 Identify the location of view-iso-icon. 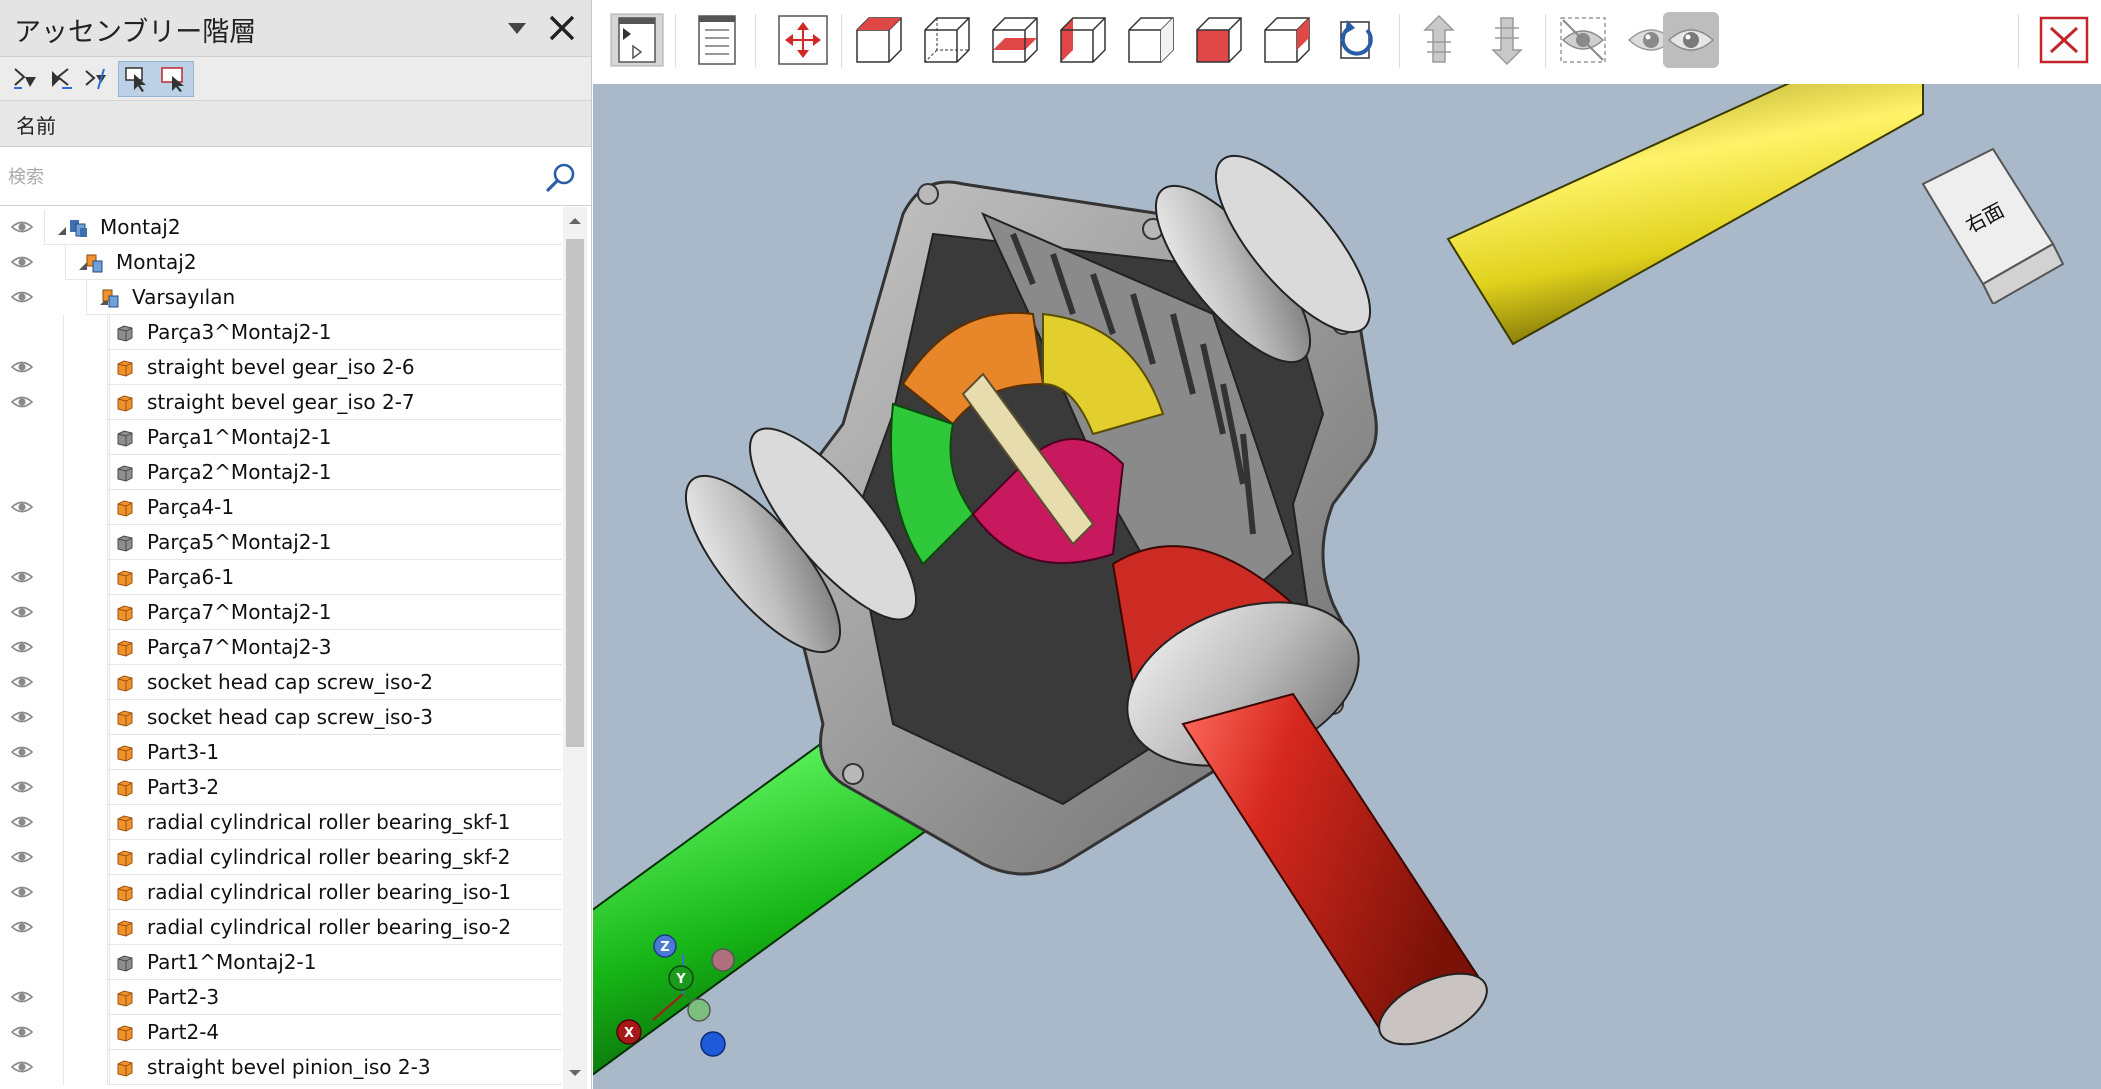
(1287, 40).